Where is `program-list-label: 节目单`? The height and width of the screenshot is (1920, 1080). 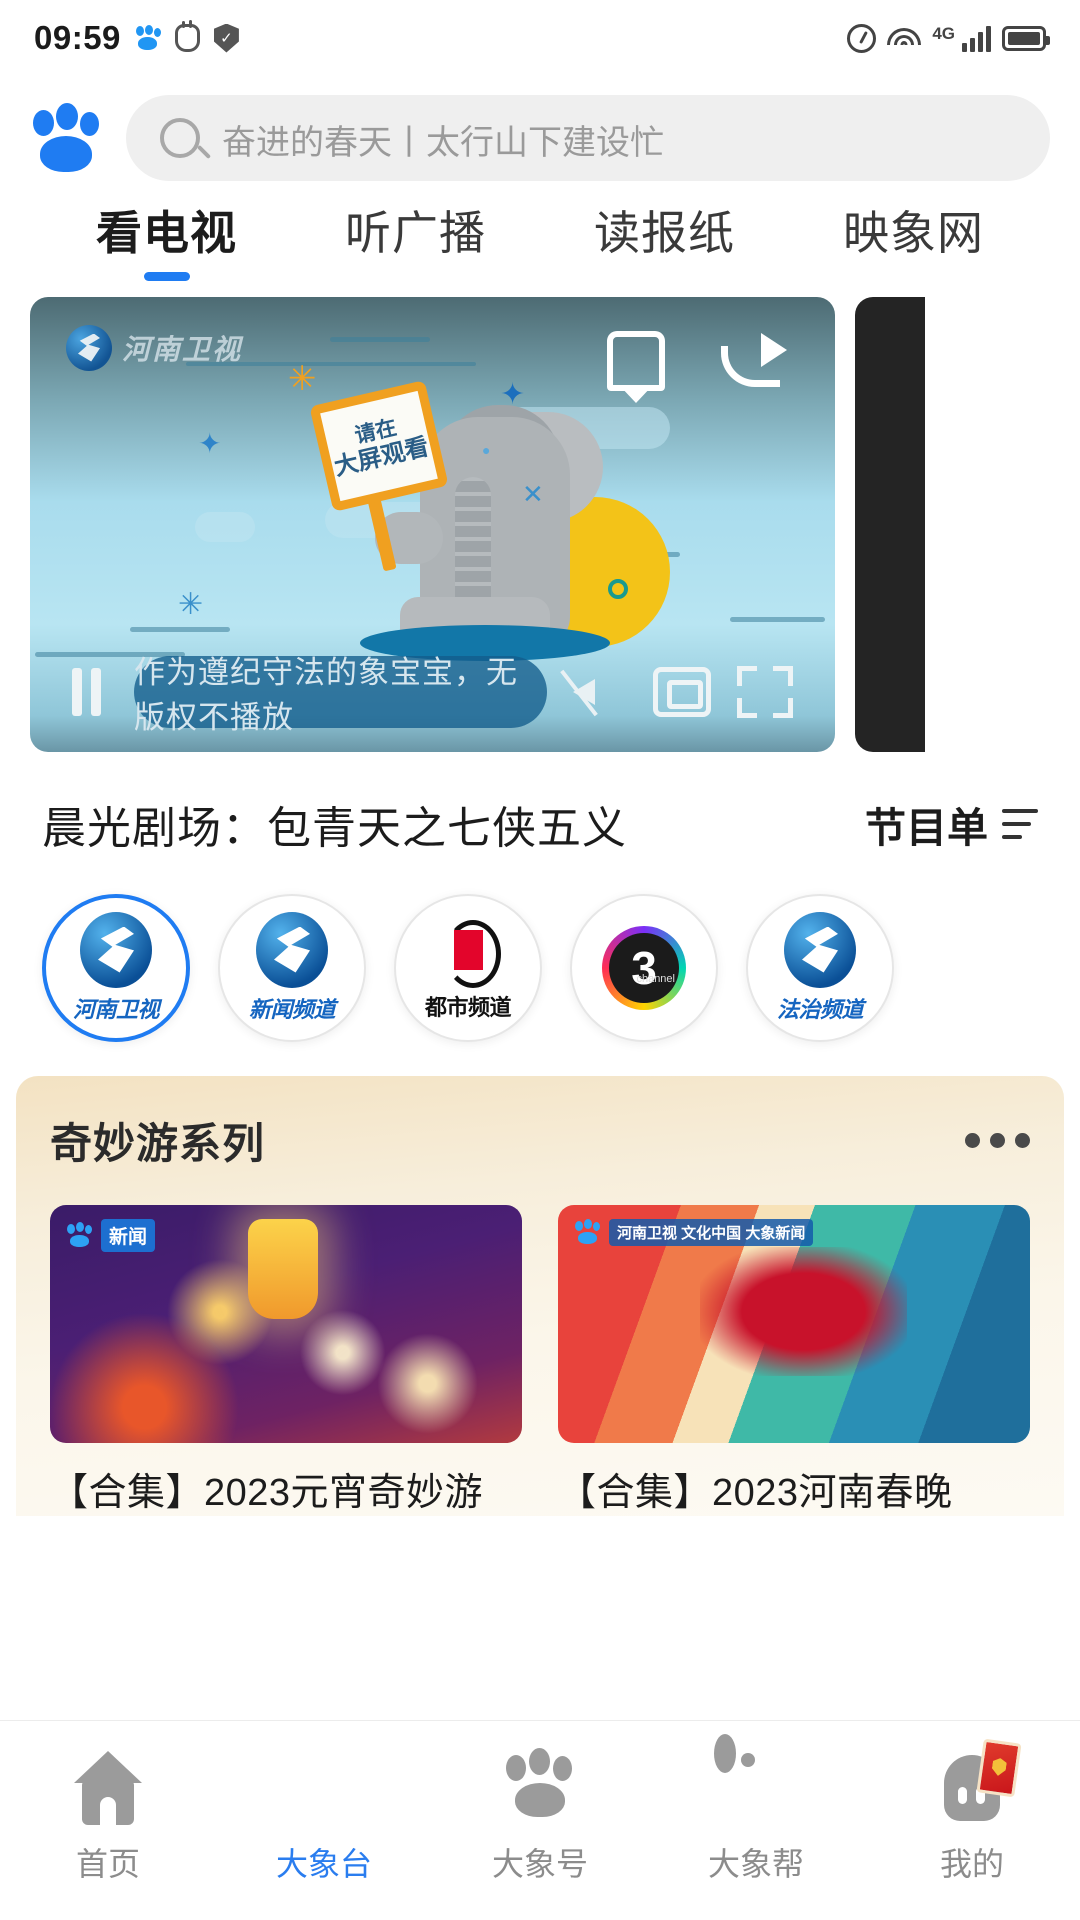 program-list-label: 节目单 is located at coordinates (926, 827).